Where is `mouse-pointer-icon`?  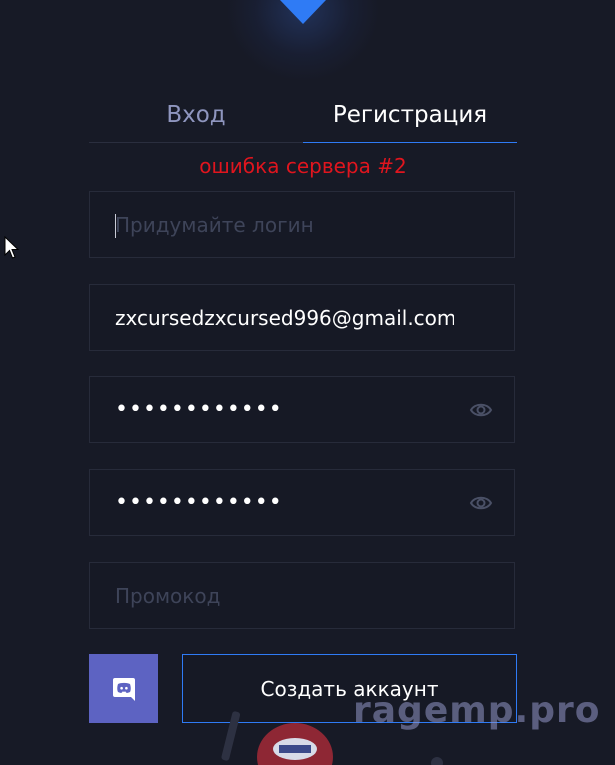 mouse-pointer-icon is located at coordinates (12, 247).